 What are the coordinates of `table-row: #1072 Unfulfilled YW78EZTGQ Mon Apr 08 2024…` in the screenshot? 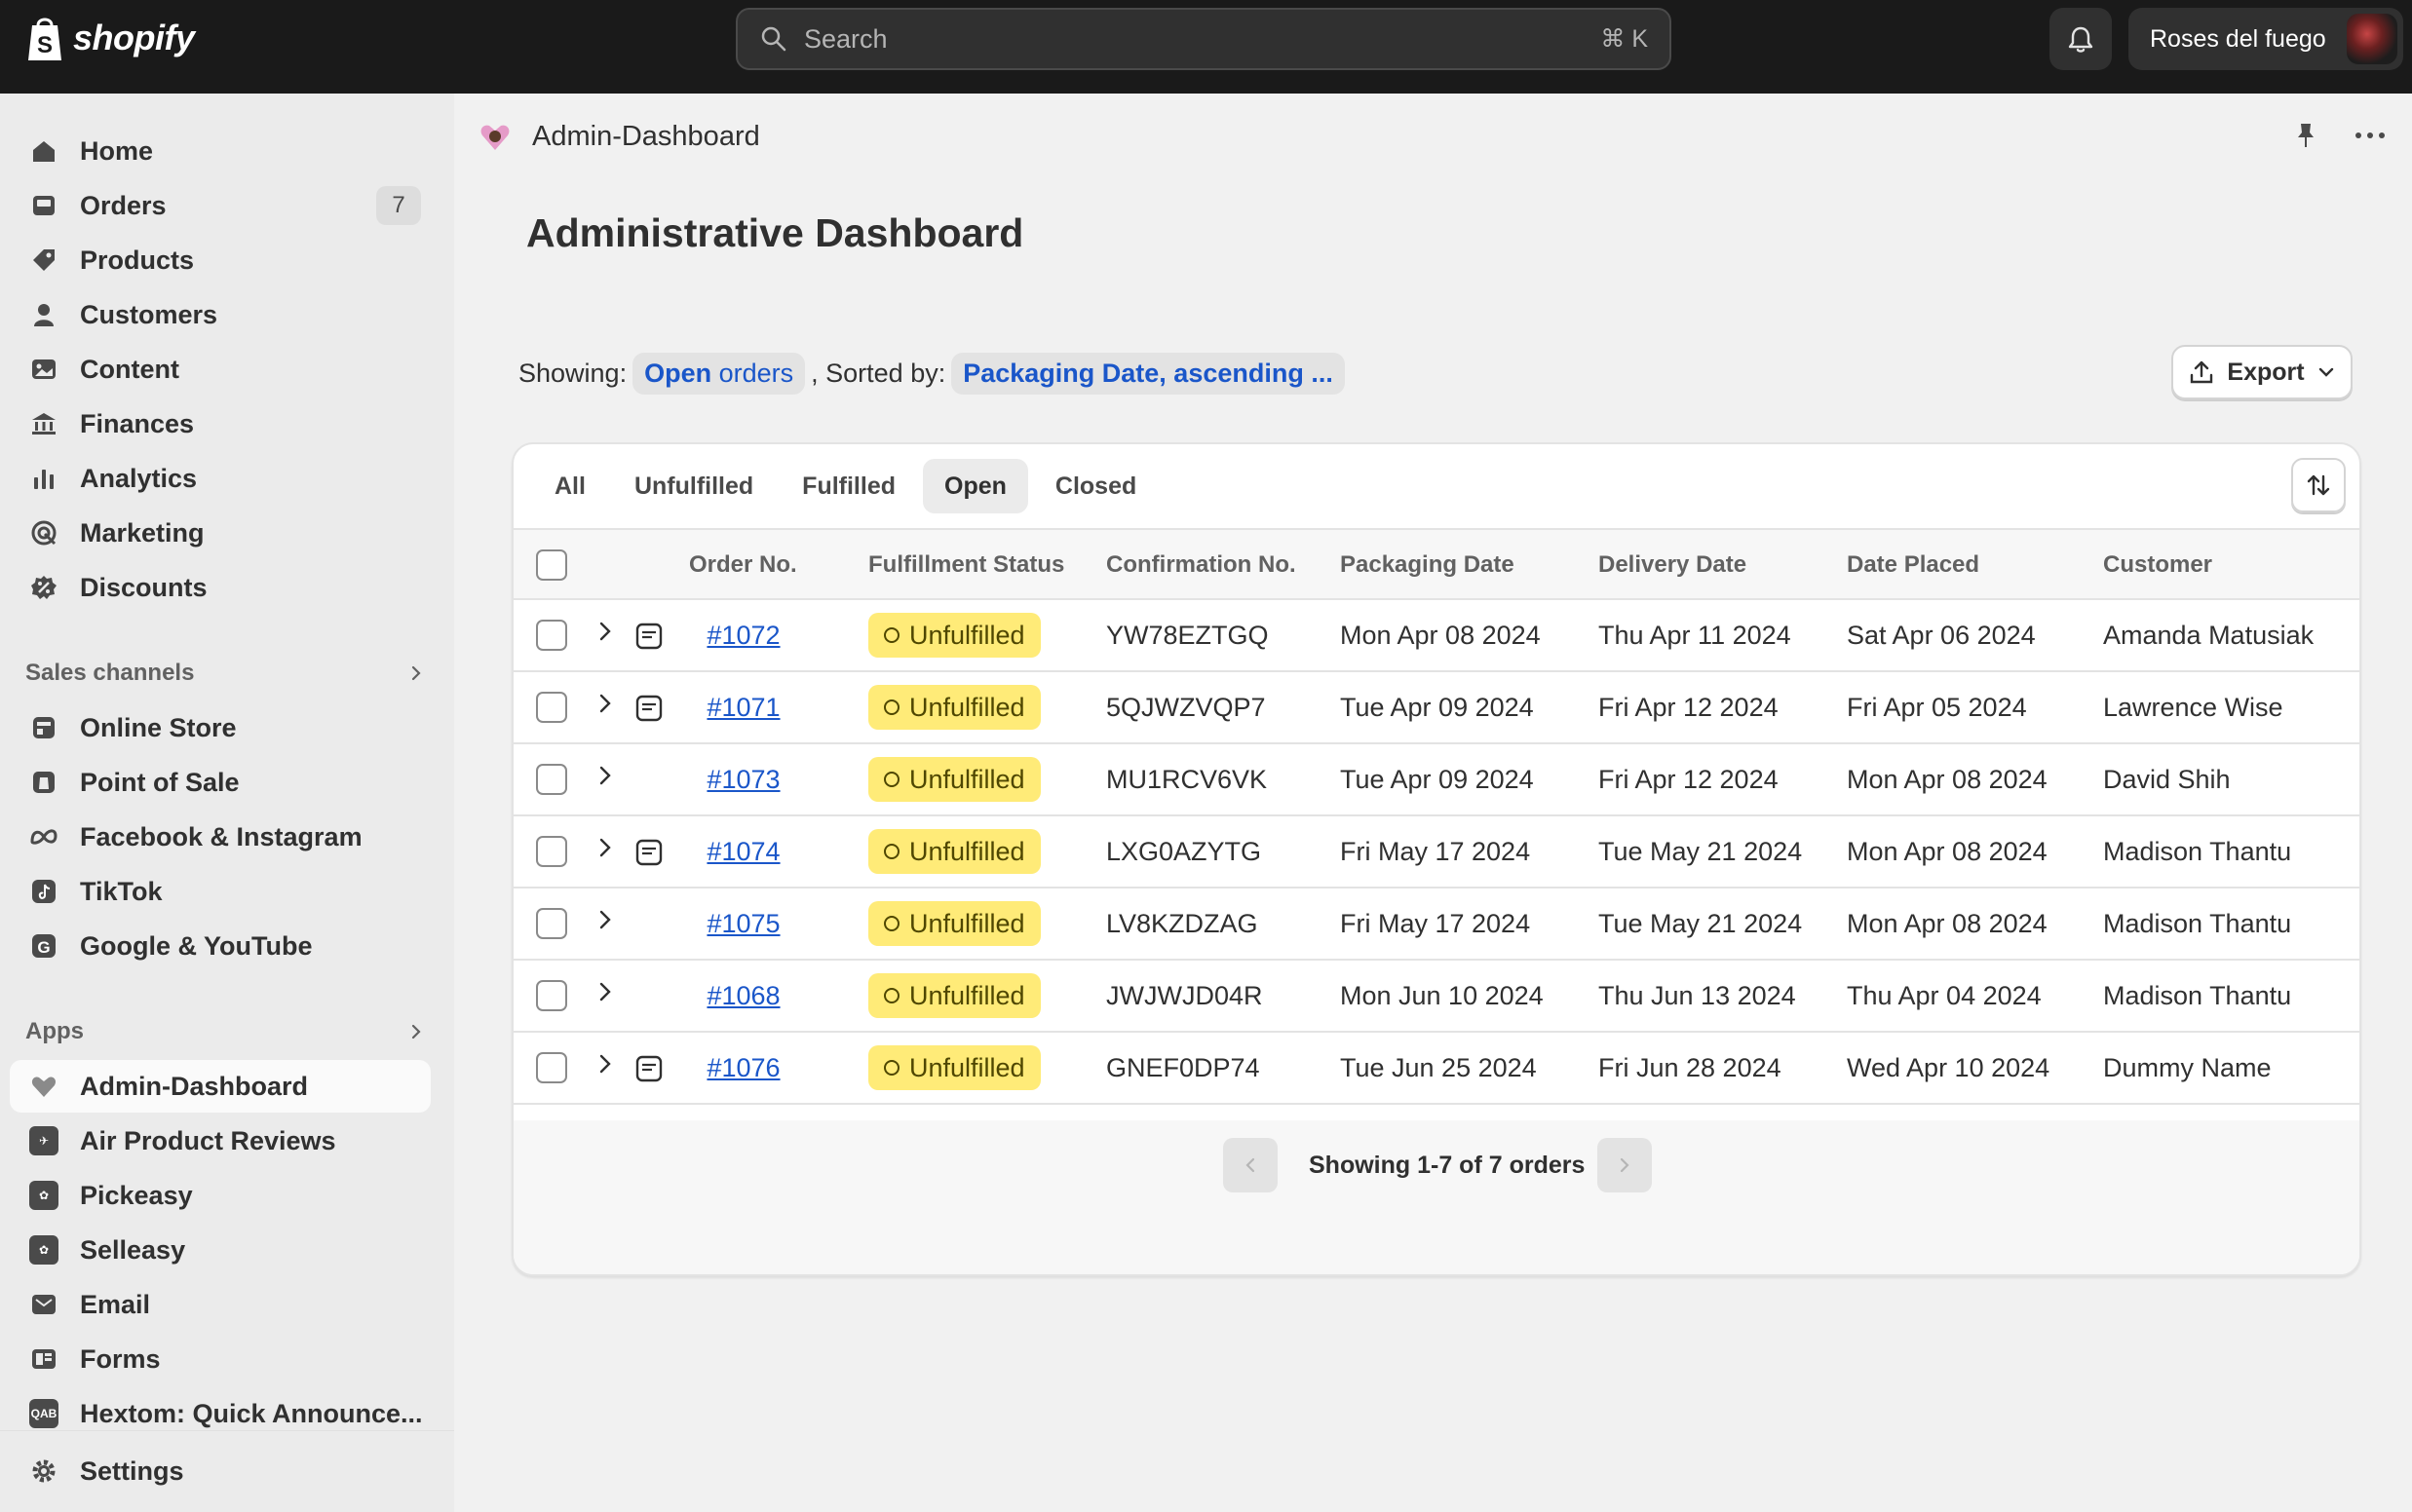 It's located at (1436, 636).